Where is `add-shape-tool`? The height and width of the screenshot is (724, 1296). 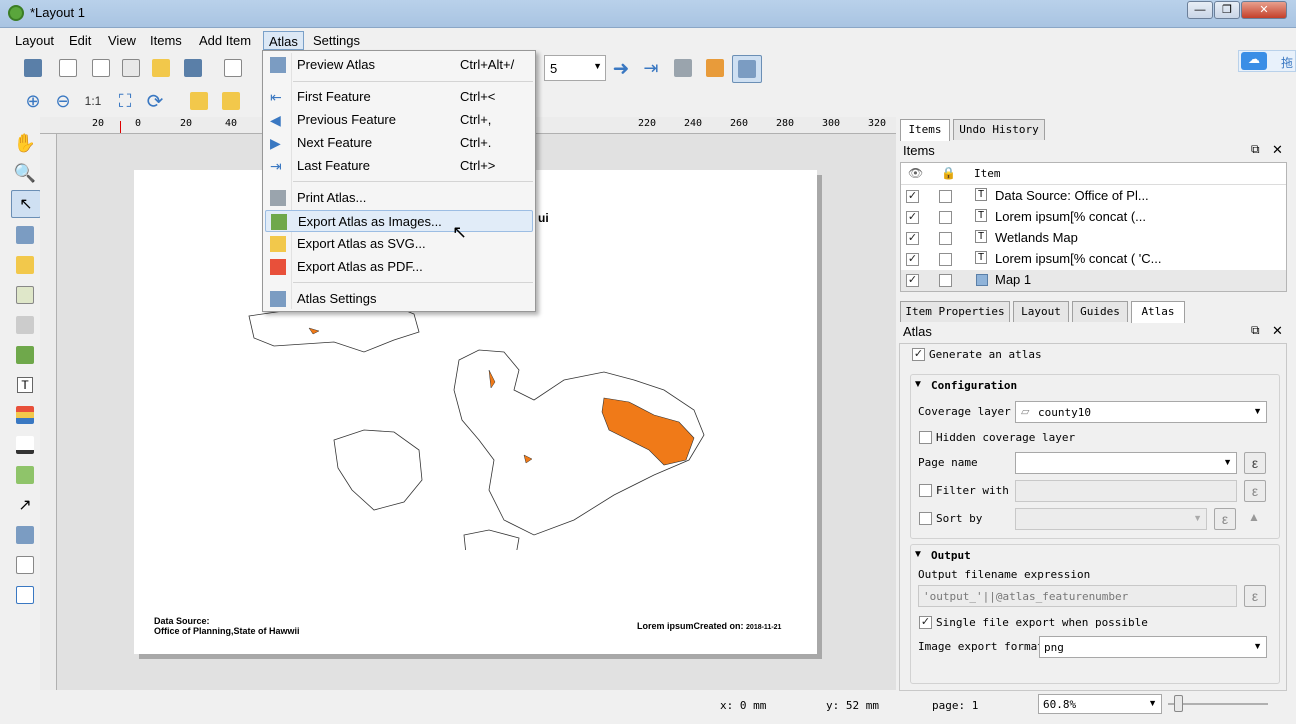
add-shape-tool is located at coordinates (25, 475).